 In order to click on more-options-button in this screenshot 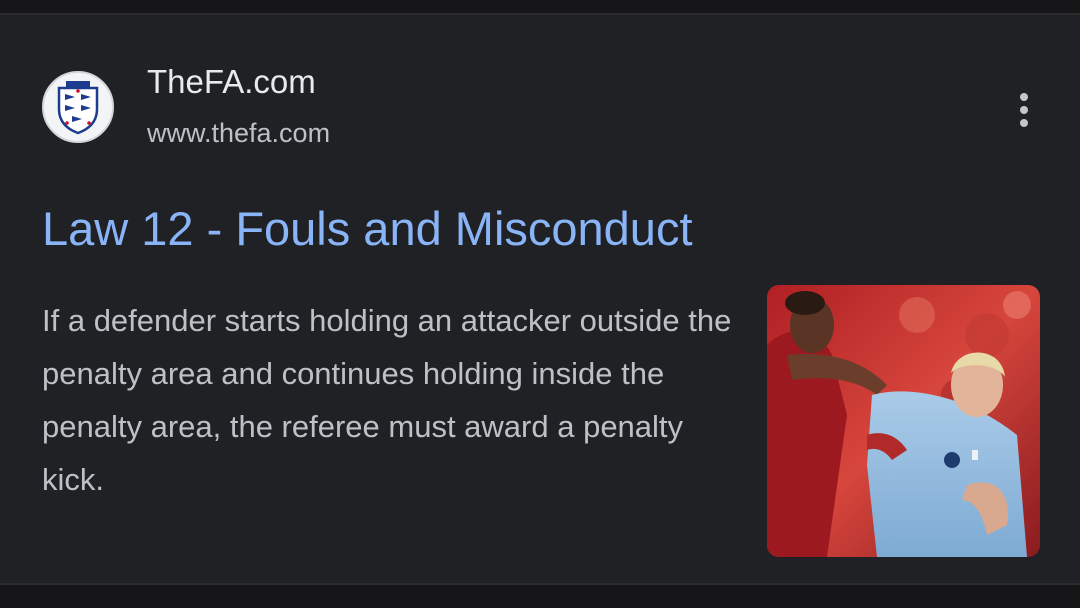, I will do `click(1024, 110)`.